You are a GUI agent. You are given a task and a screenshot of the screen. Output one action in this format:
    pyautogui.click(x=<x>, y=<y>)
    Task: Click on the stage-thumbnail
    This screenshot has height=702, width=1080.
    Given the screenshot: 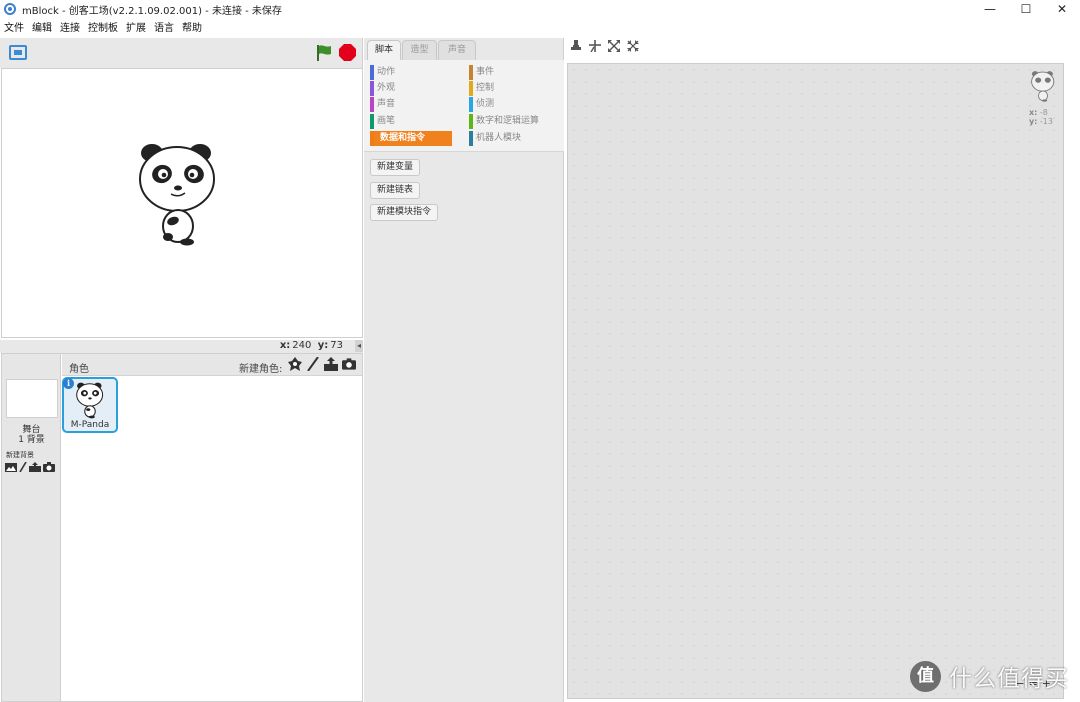 What is the action you would take?
    pyautogui.click(x=32, y=398)
    